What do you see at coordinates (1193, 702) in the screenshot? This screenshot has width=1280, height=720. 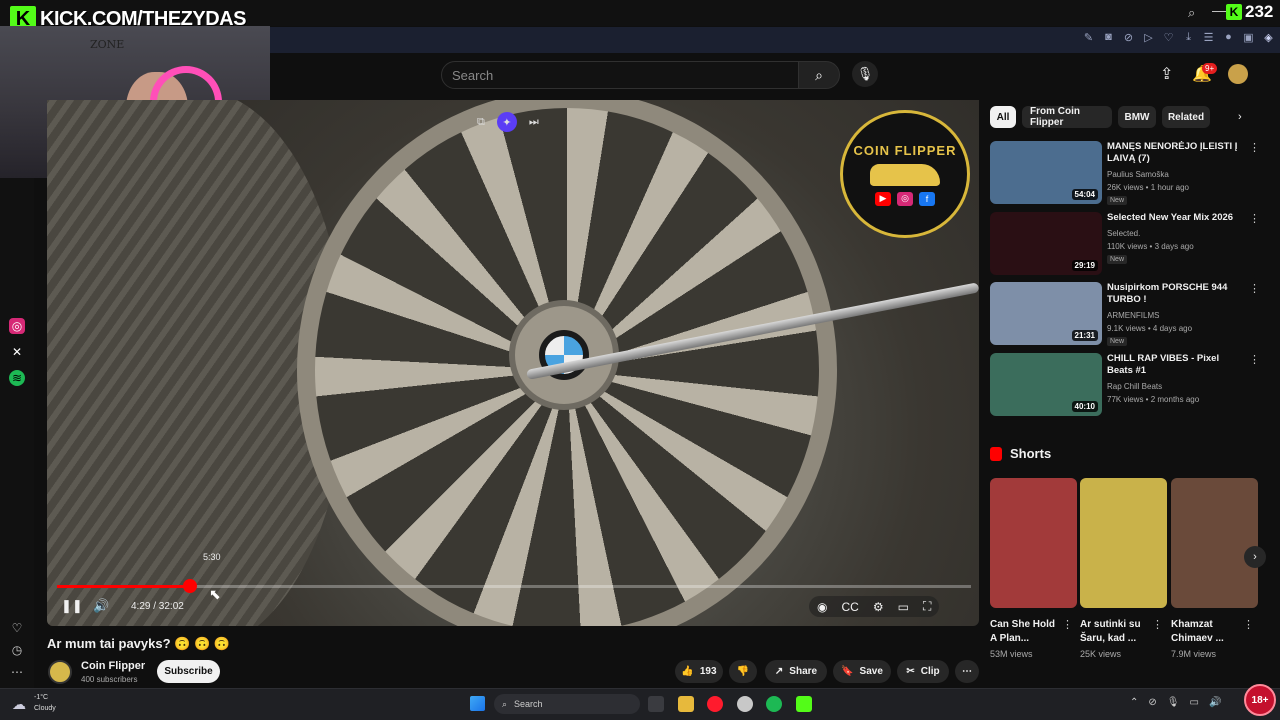 I see `display-icon: ▭` at bounding box center [1193, 702].